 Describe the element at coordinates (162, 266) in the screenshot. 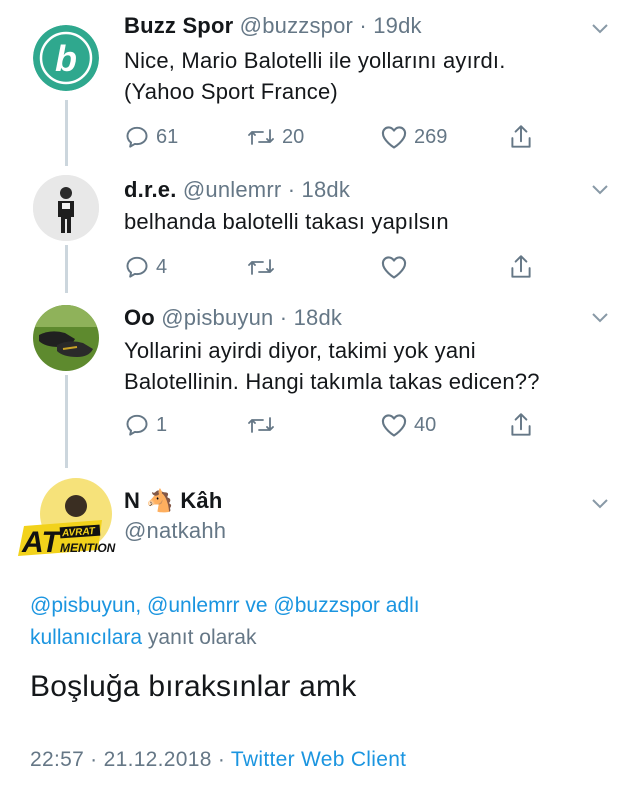

I see `reply-count: 4` at that location.